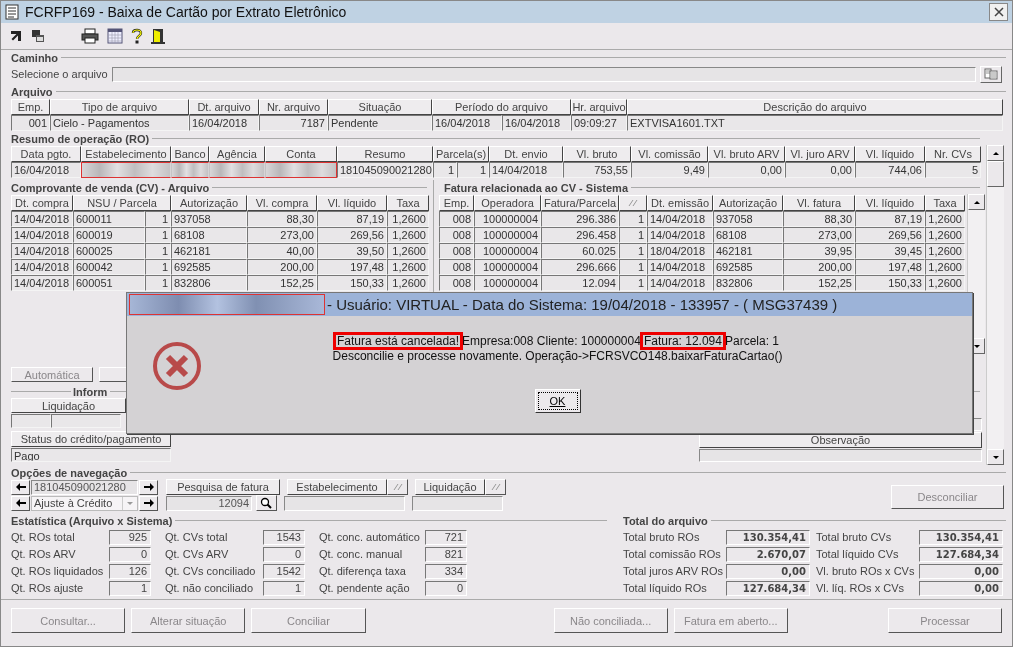 This screenshot has width=1013, height=647. What do you see at coordinates (446, 537) in the screenshot?
I see `stat-value: 721` at bounding box center [446, 537].